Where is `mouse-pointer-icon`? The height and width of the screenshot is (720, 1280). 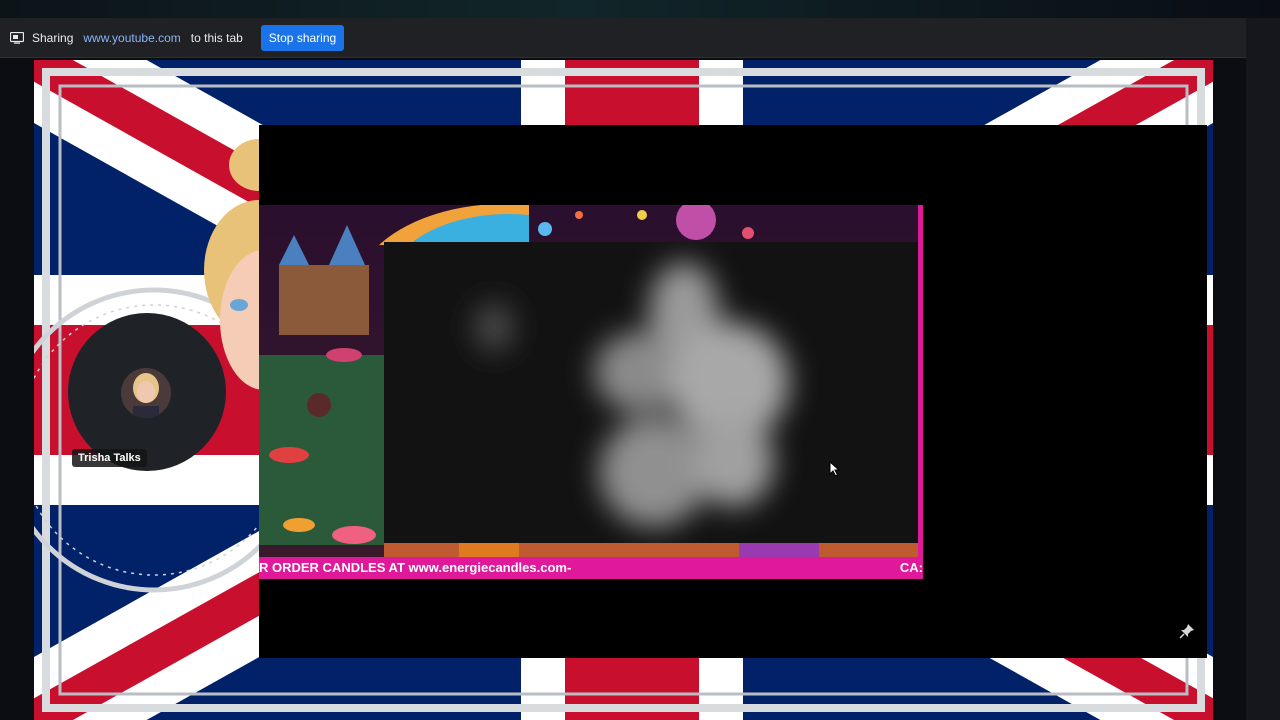
mouse-pointer-icon is located at coordinates (835, 469).